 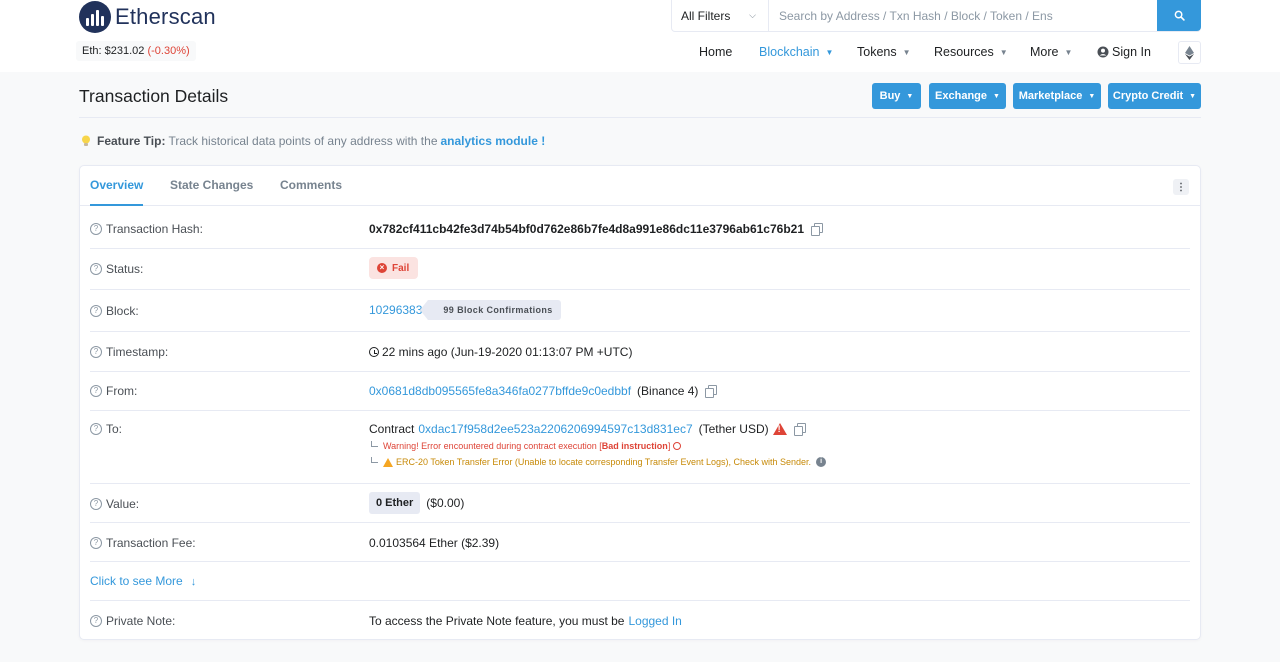 What do you see at coordinates (154, 96) in the screenshot?
I see `page-title: Transaction Details` at bounding box center [154, 96].